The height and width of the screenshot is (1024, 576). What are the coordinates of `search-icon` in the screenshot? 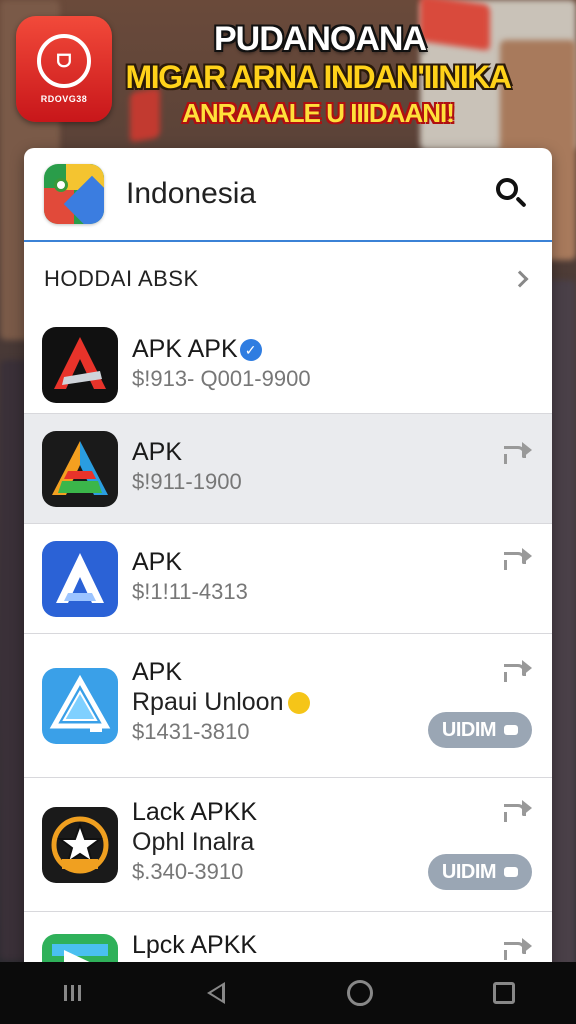 It's located at (512, 194).